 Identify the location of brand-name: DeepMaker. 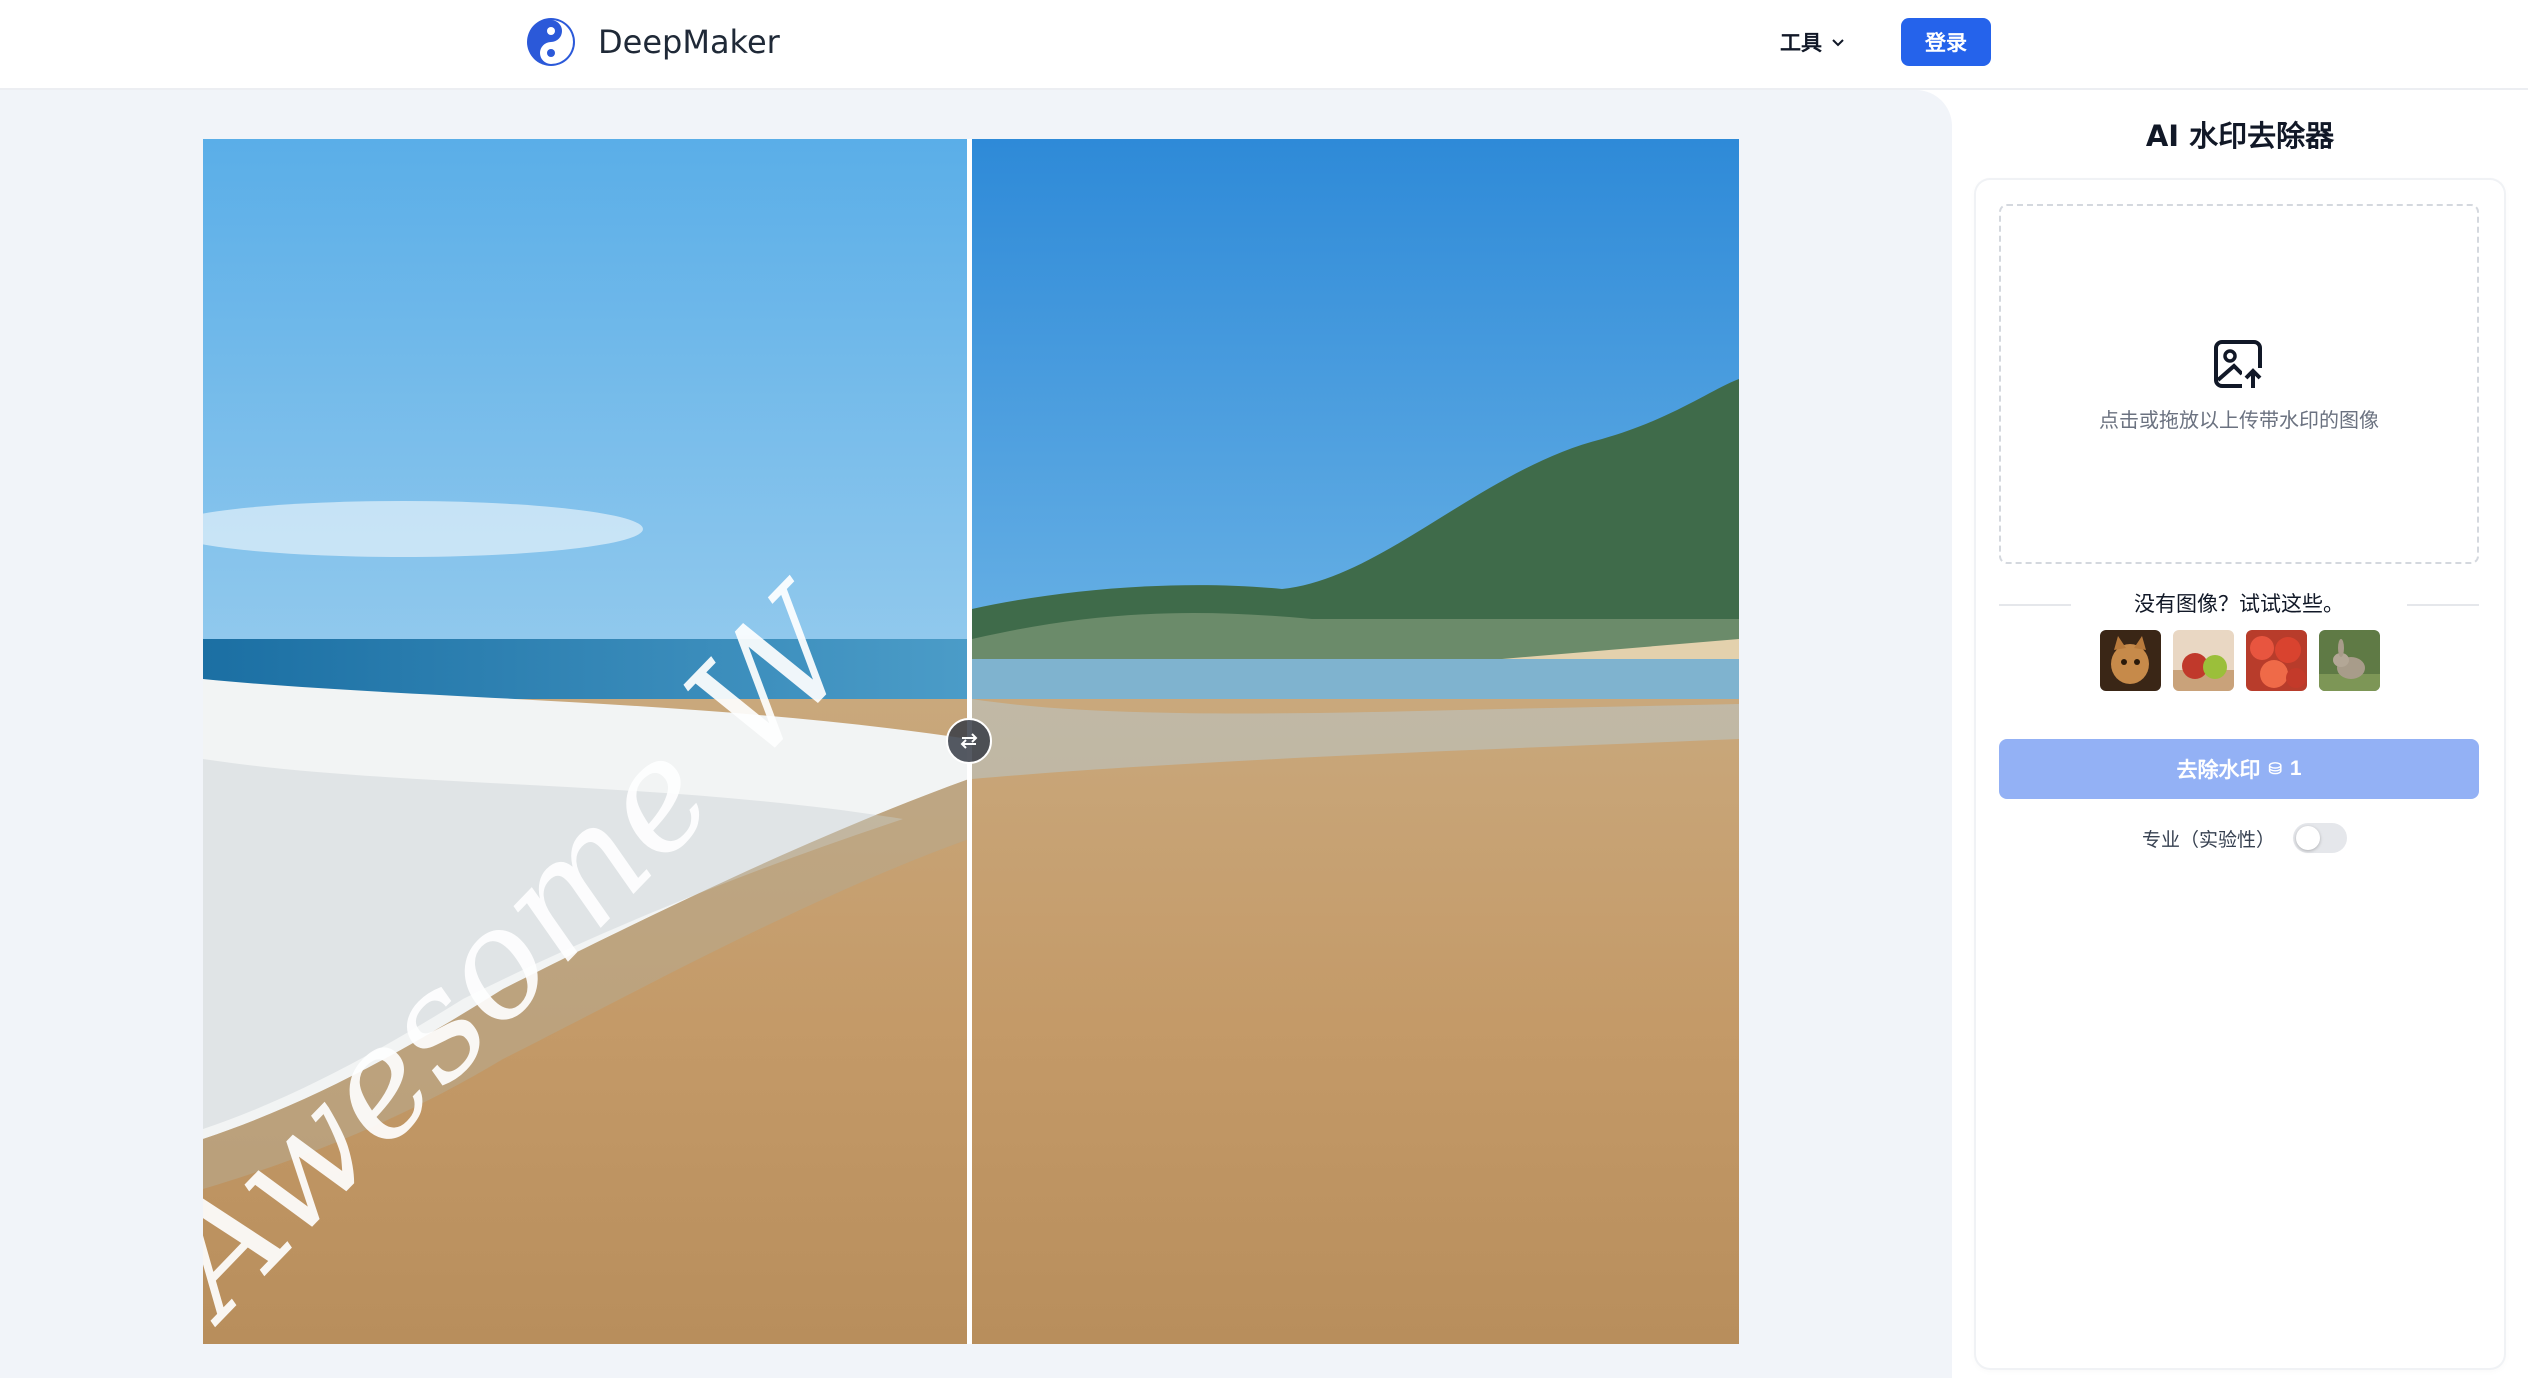
(689, 42).